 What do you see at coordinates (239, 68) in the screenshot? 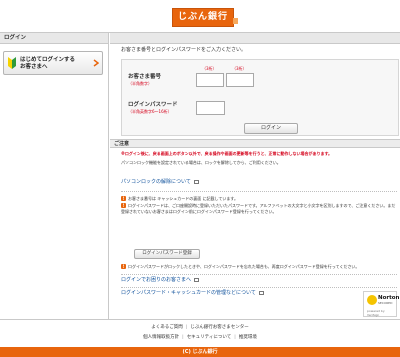
I see `customer-number-caption-2: （3桁）` at bounding box center [239, 68].